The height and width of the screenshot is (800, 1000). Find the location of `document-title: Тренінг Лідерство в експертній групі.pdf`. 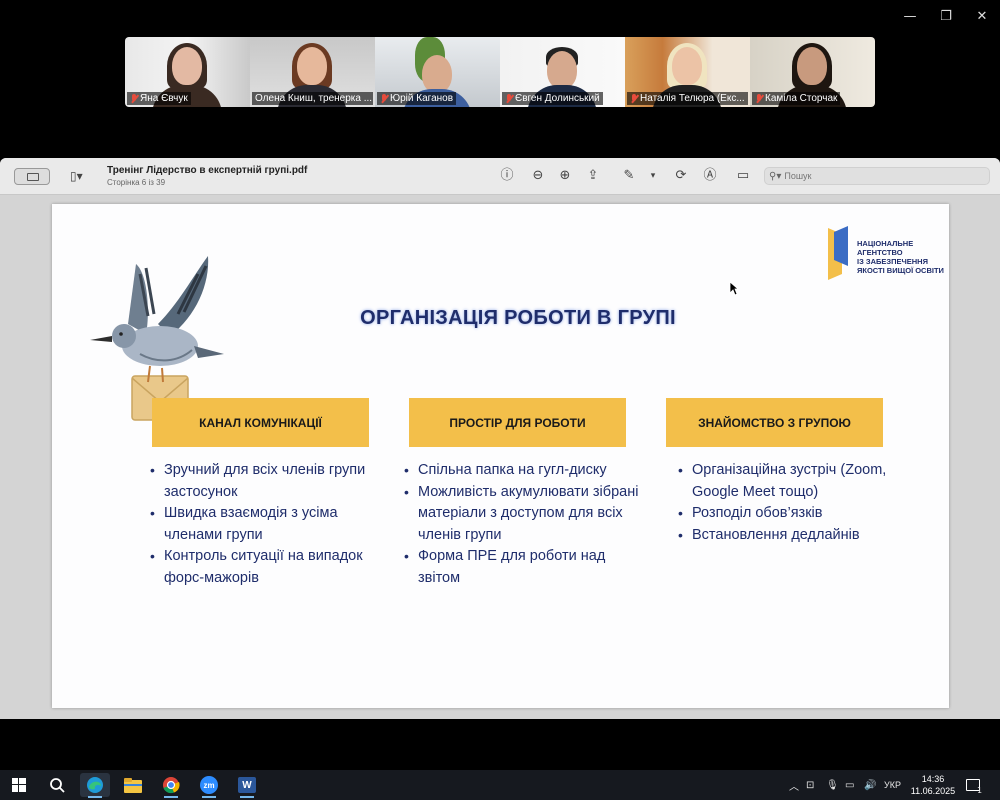

document-title: Тренінг Лідерство в експертній групі.pdf is located at coordinates (207, 170).